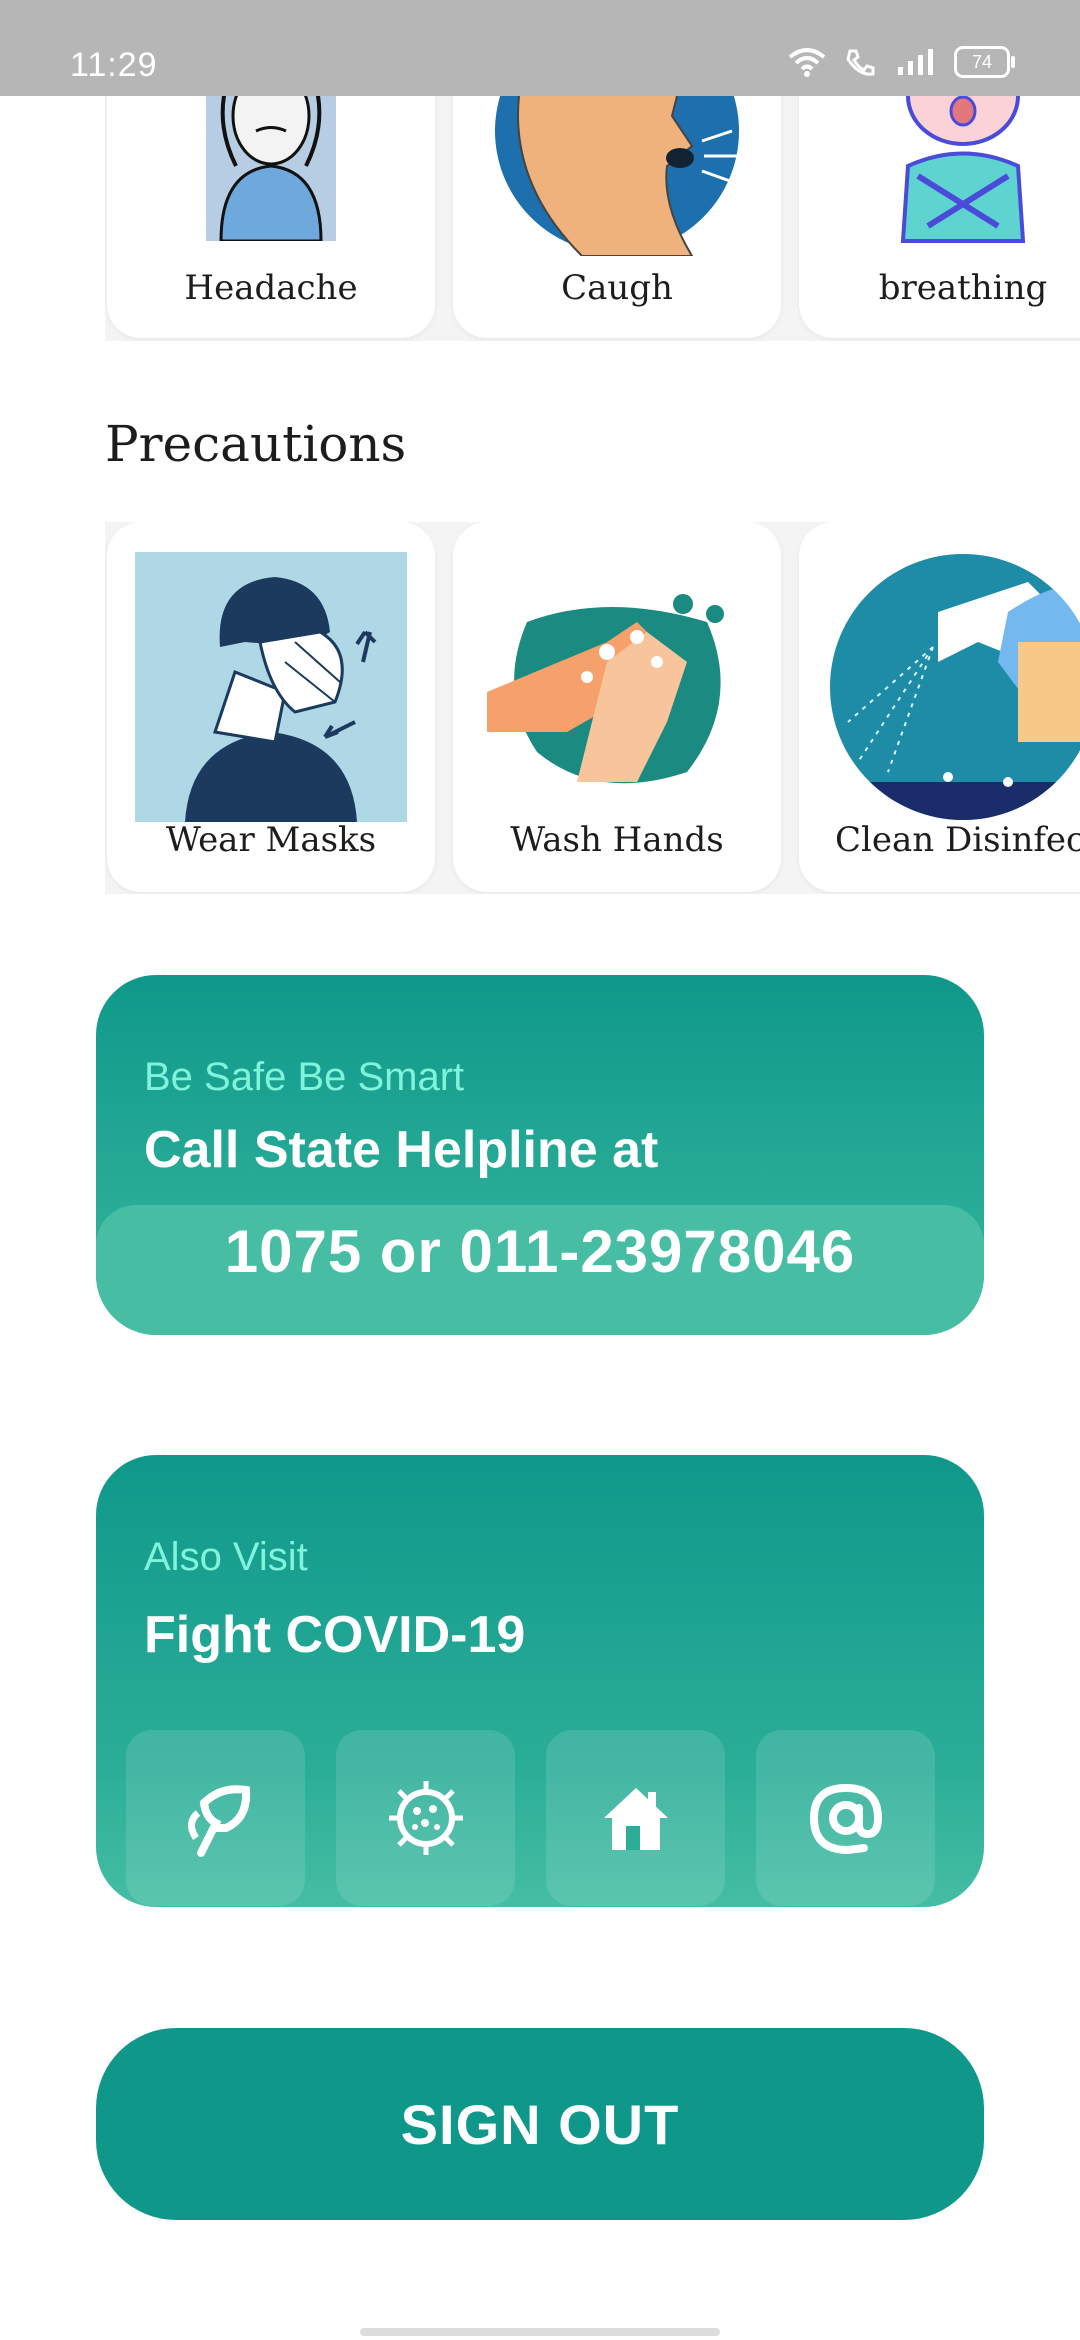 This screenshot has height=2340, width=1080. I want to click on symptom-card-cough: Caugh, so click(617, 217).